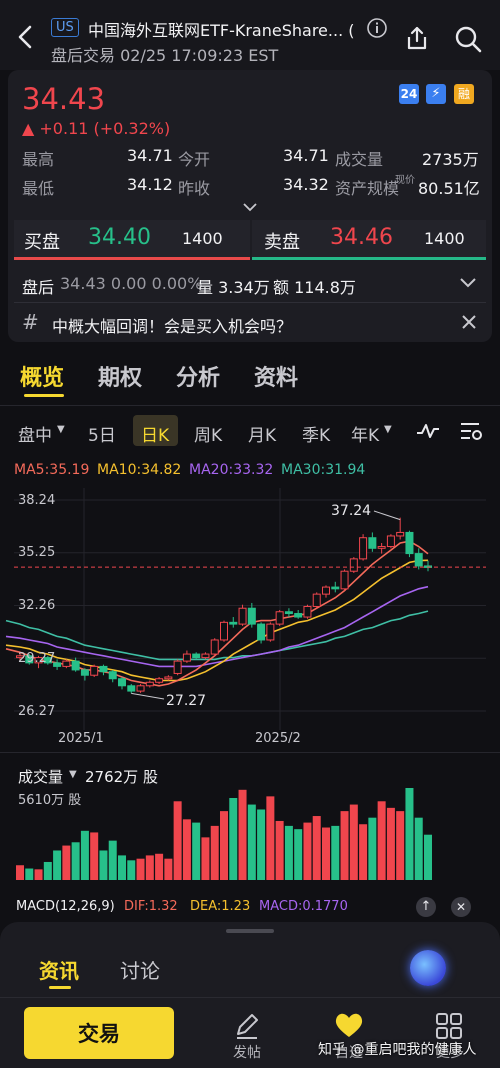 The width and height of the screenshot is (500, 1068). I want to click on aum-label: 资产规模, so click(367, 188).